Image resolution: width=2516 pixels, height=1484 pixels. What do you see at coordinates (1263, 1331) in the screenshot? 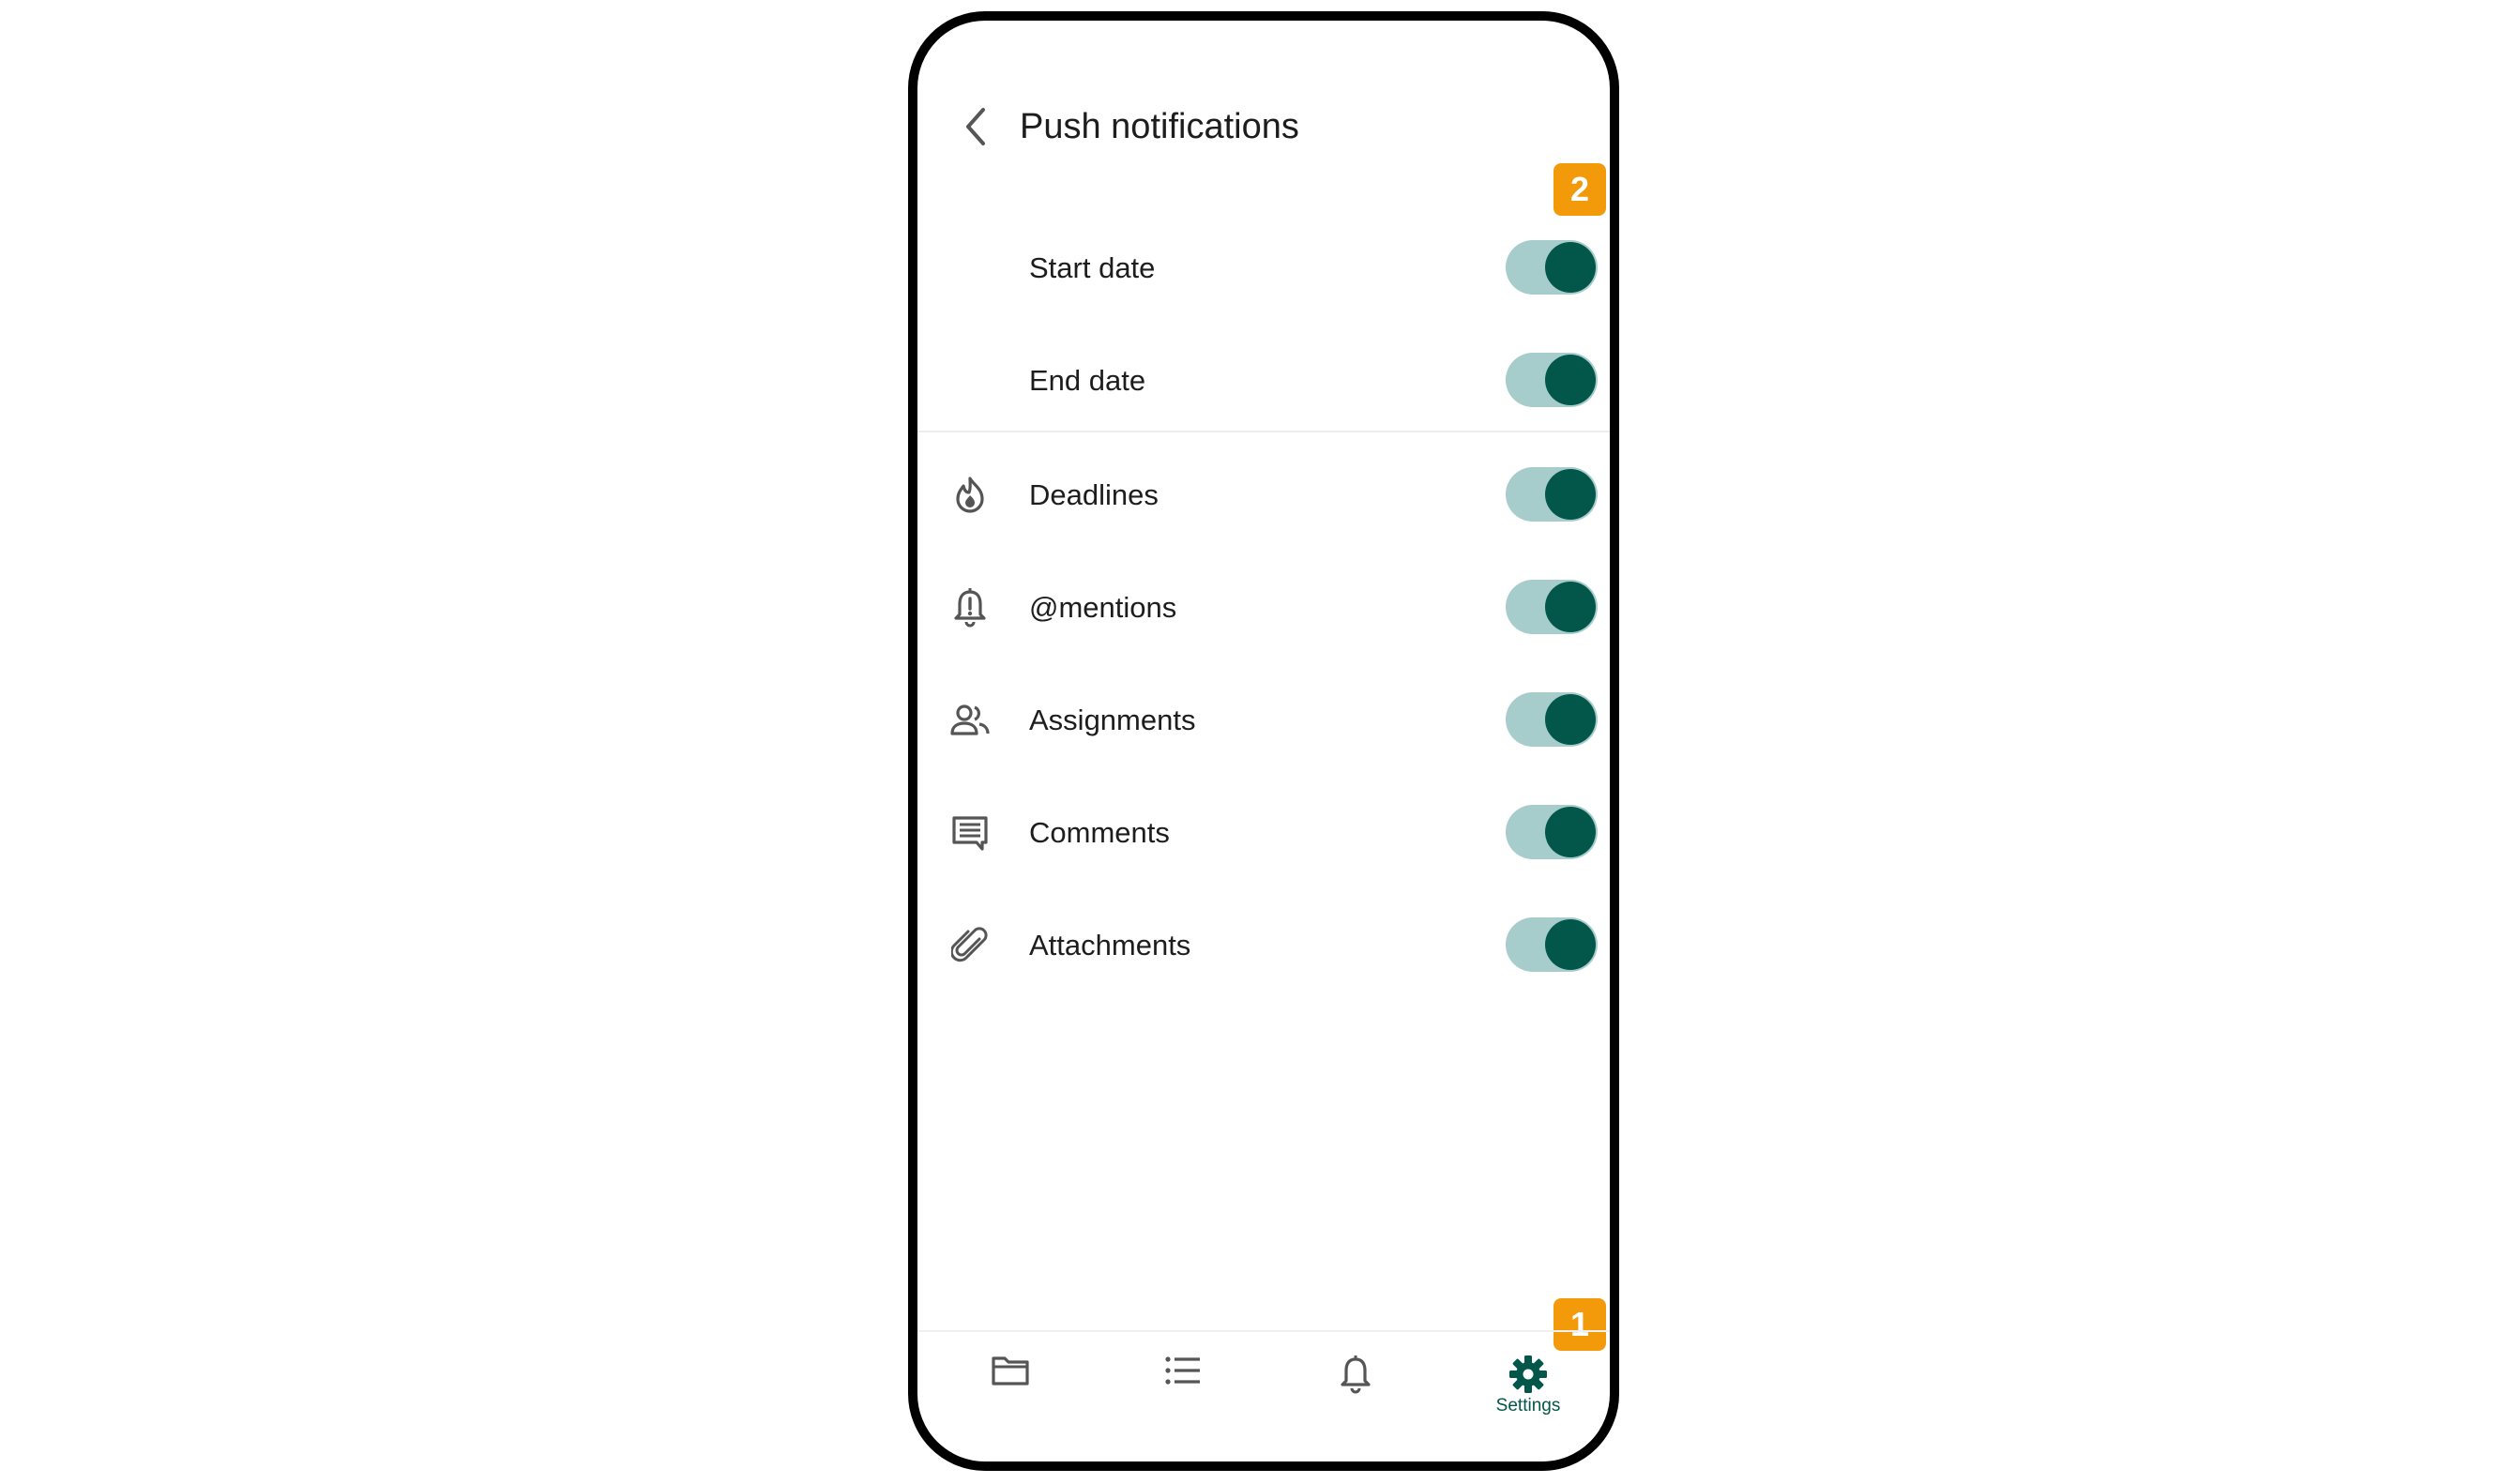
I see `nav-divider` at bounding box center [1263, 1331].